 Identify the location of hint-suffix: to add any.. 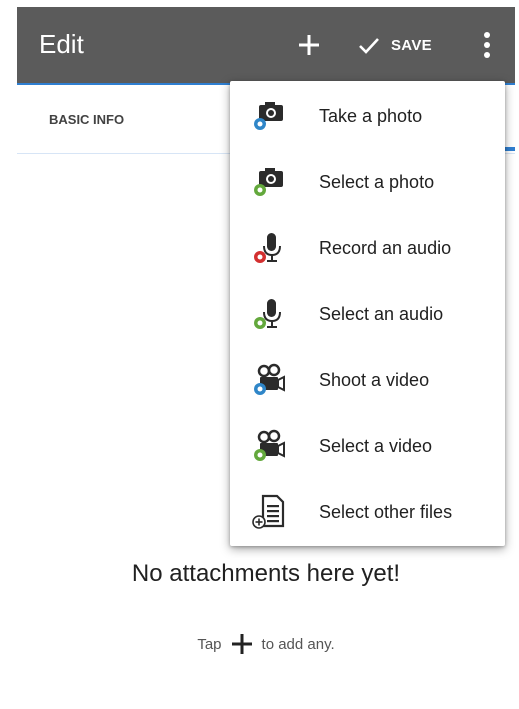
(298, 644).